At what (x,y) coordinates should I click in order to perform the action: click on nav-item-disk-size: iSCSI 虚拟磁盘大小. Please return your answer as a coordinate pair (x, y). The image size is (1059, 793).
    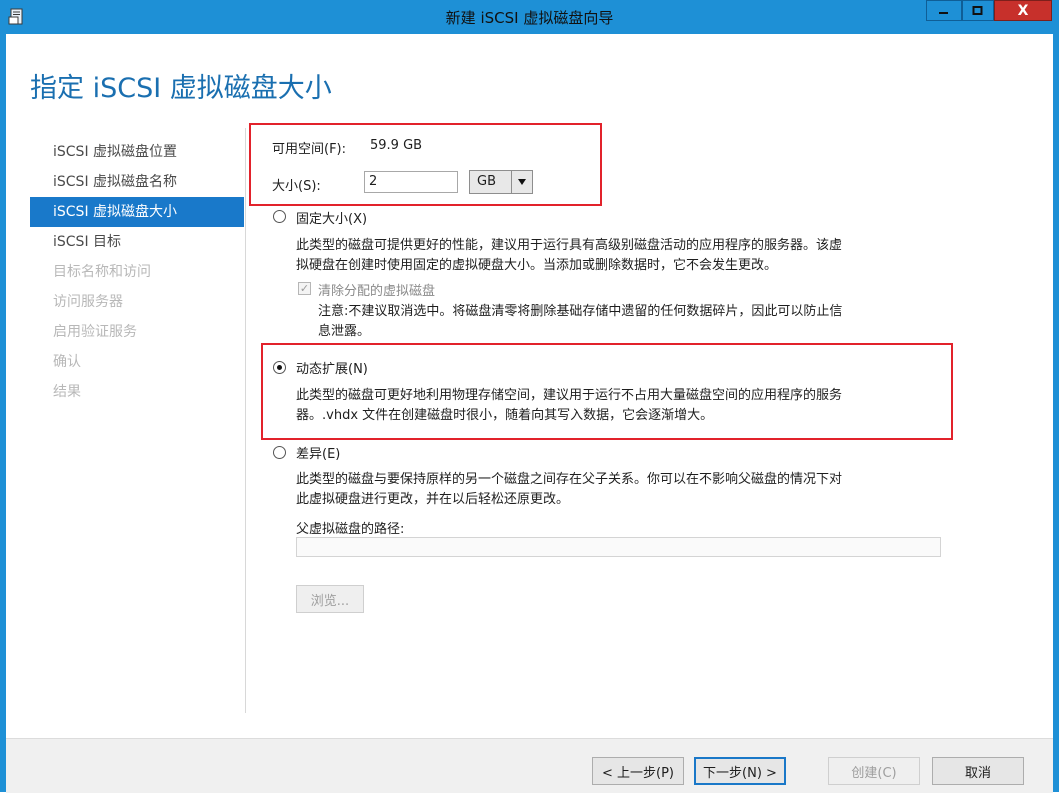
    Looking at the image, I should click on (137, 212).